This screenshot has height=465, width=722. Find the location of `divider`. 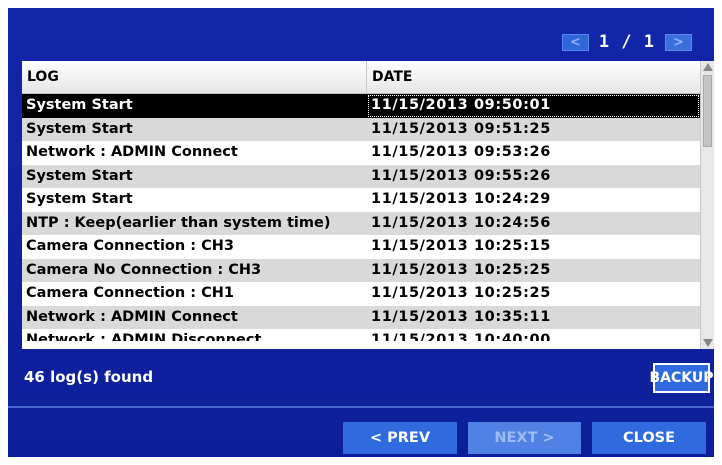

divider is located at coordinates (361, 407).